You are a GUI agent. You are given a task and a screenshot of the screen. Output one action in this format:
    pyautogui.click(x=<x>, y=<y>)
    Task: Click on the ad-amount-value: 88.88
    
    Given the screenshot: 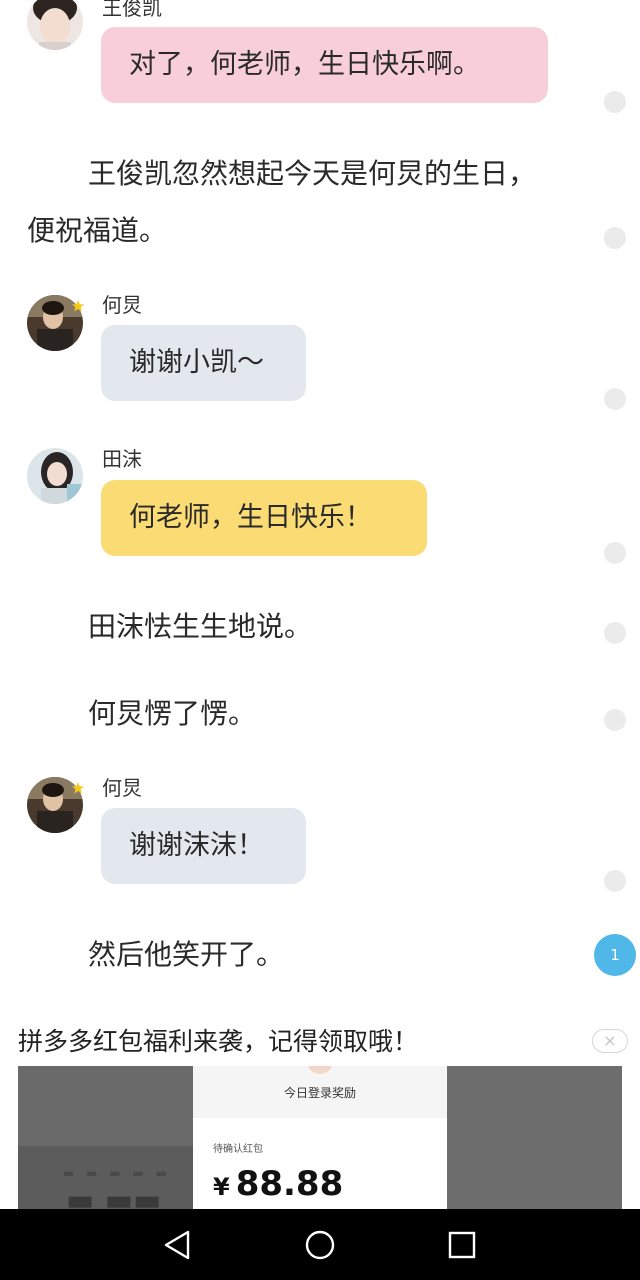 What is the action you would take?
    pyautogui.click(x=289, y=1184)
    